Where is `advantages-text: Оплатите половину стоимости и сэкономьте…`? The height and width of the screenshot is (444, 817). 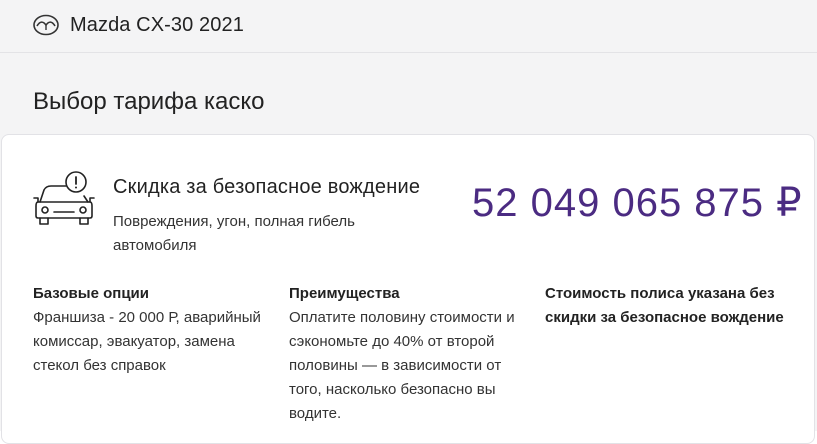 advantages-text: Оплатите половину стоимости и сэкономьте… is located at coordinates (402, 365).